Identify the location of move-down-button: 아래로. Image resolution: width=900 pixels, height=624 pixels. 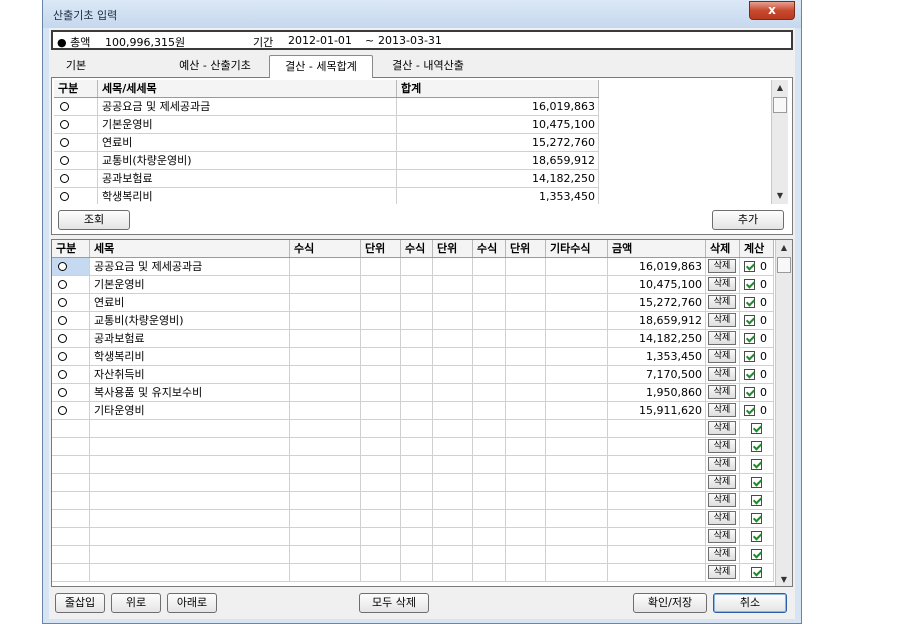
(192, 603).